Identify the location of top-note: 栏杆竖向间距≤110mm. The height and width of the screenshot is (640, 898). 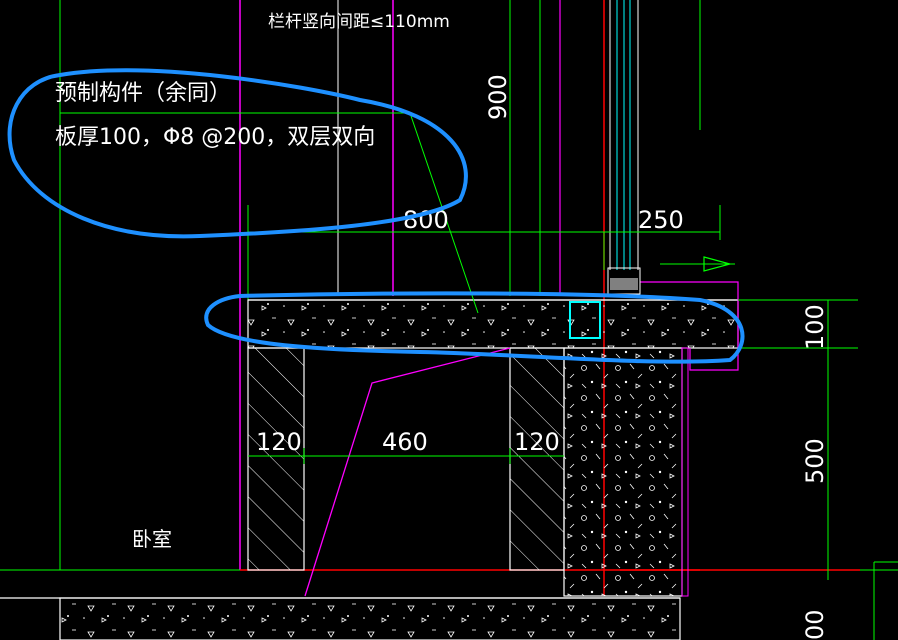
(359, 22).